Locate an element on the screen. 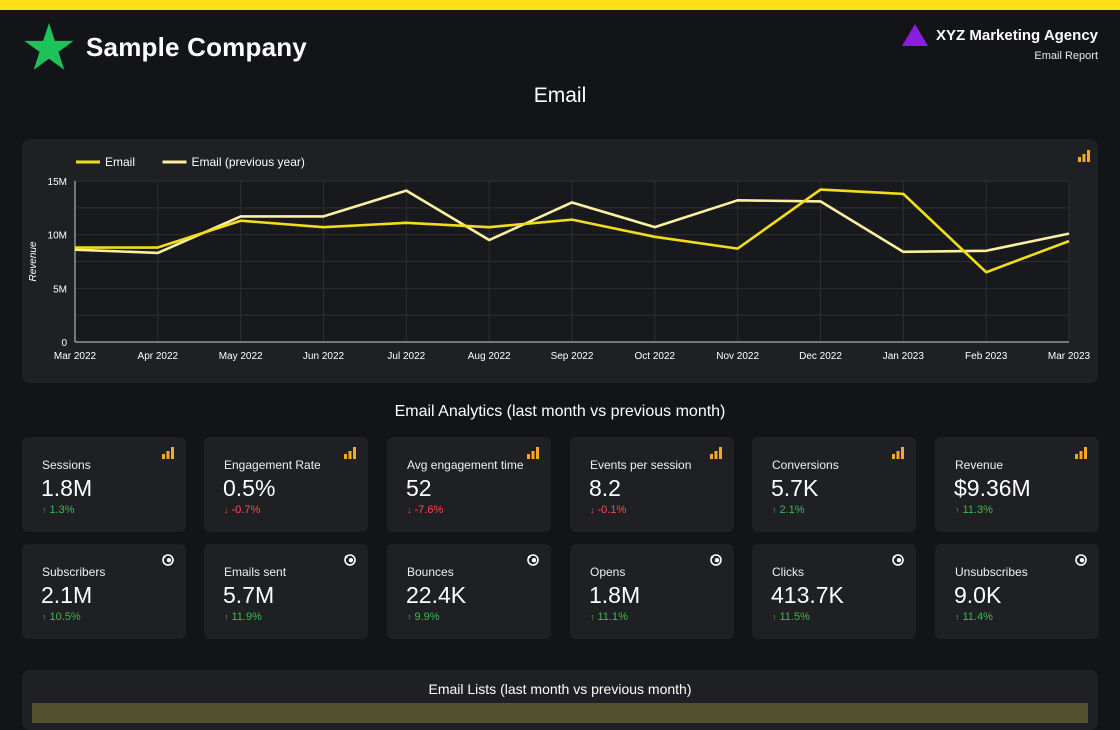 The image size is (1120, 730). y-tick-label: 15M is located at coordinates (57, 182).